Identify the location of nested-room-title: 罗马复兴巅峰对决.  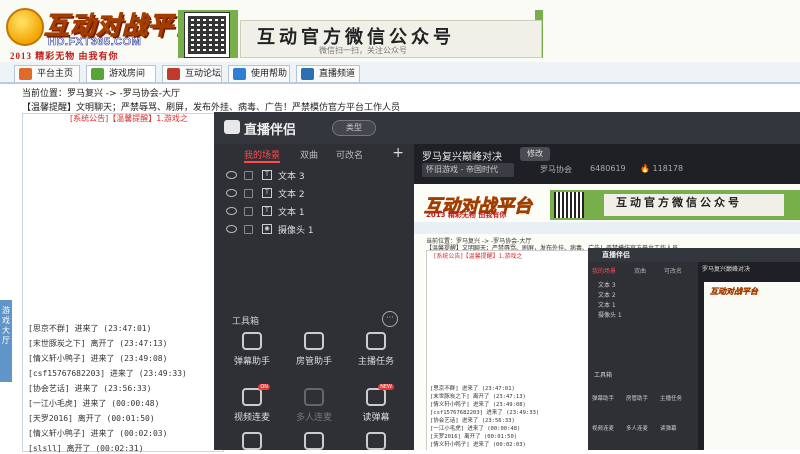
(726, 269).